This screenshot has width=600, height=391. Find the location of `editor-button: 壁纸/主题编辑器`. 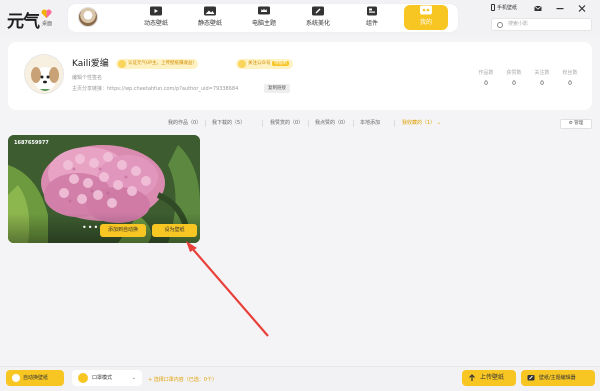

editor-button: 壁纸/主题编辑器 is located at coordinates (558, 378).